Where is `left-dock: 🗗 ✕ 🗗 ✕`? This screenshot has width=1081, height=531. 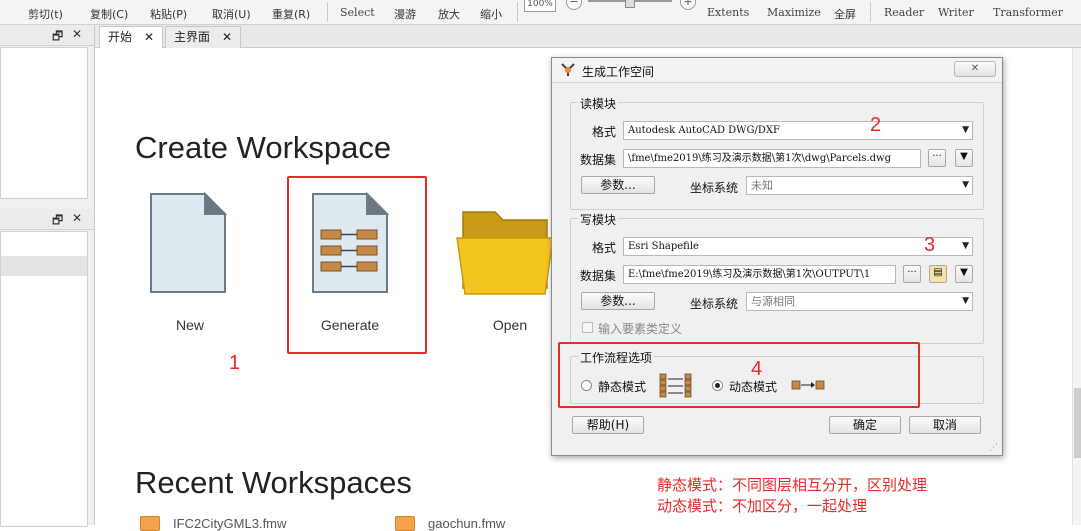
left-dock: 🗗 ✕ 🗗 ✕ is located at coordinates (47, 276).